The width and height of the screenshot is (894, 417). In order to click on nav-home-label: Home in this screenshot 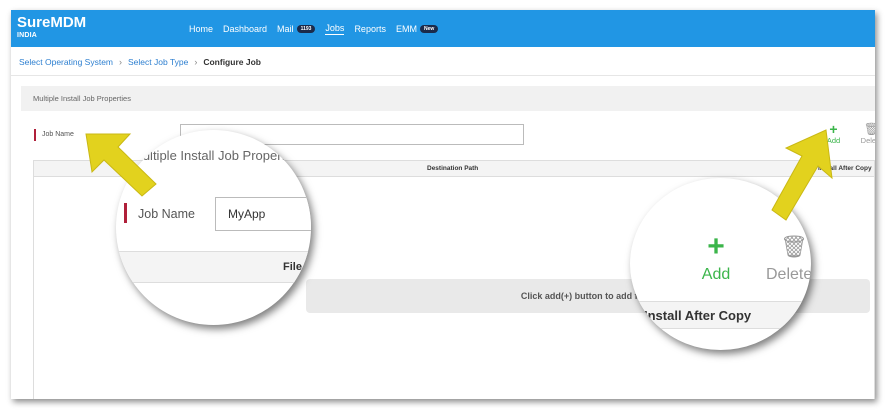, I will do `click(201, 29)`.